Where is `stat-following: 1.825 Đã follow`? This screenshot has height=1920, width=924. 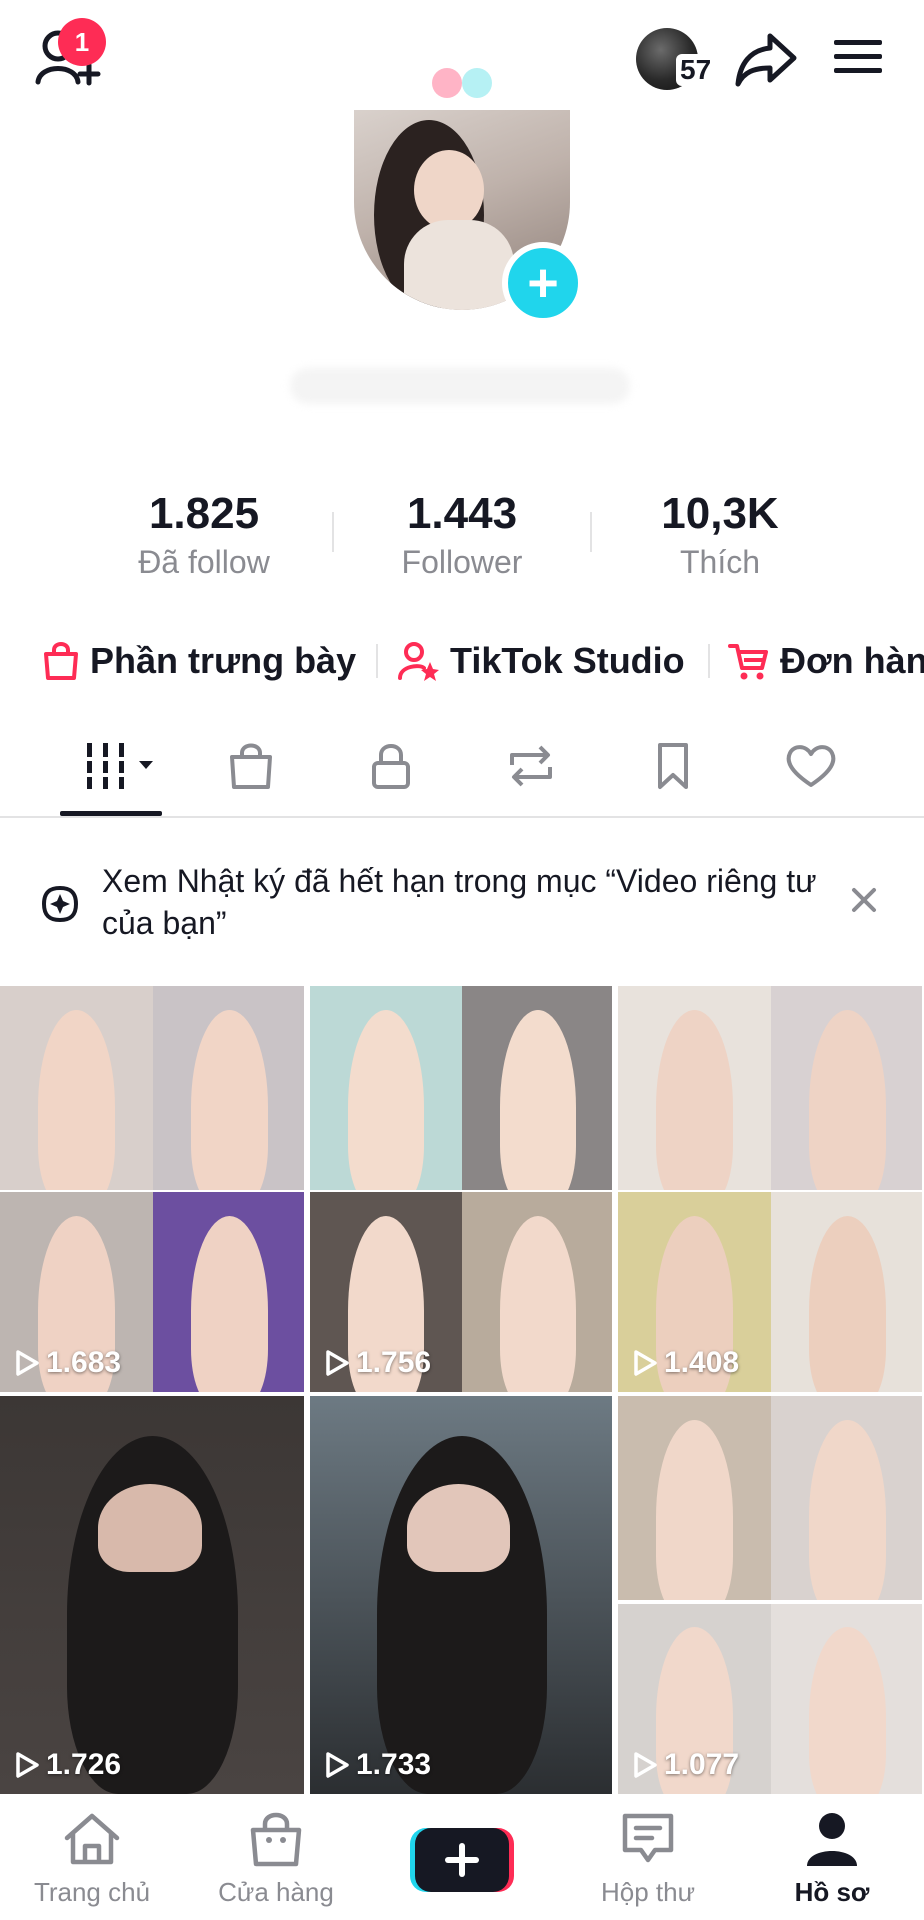 stat-following: 1.825 Đã follow is located at coordinates (204, 535).